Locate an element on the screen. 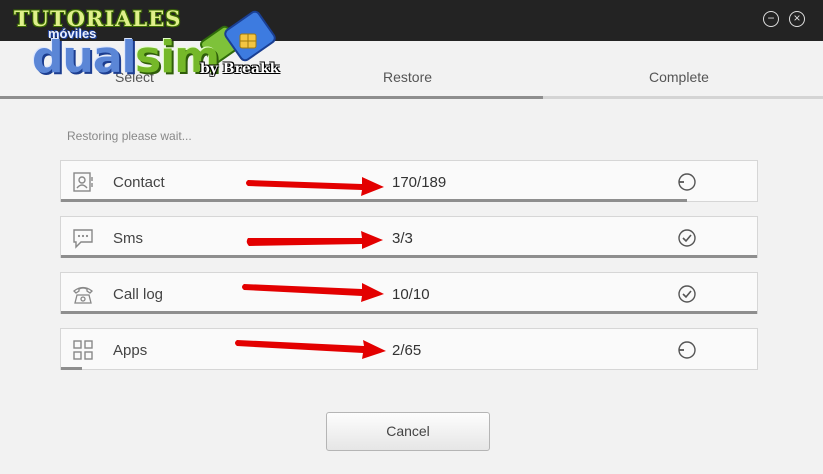 Image resolution: width=823 pixels, height=474 pixels. annotation-arrows is located at coordinates (310, 268).